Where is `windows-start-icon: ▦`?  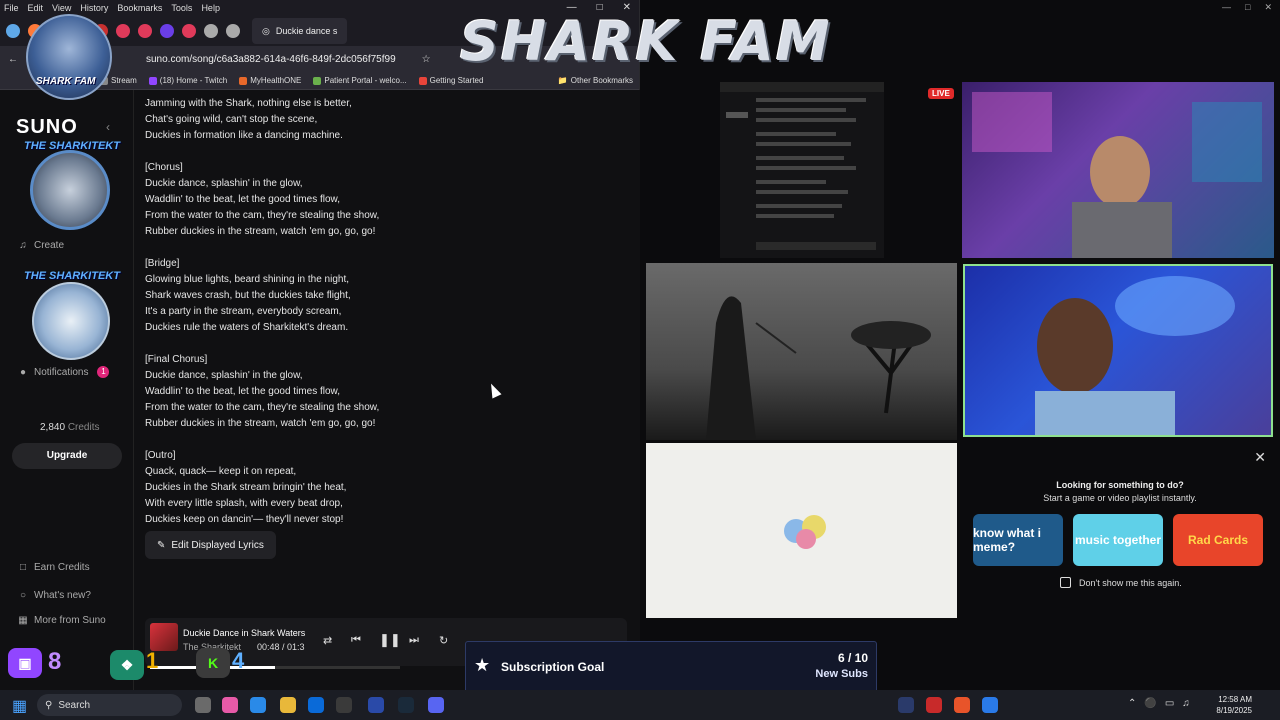 windows-start-icon: ▦ is located at coordinates (19, 706).